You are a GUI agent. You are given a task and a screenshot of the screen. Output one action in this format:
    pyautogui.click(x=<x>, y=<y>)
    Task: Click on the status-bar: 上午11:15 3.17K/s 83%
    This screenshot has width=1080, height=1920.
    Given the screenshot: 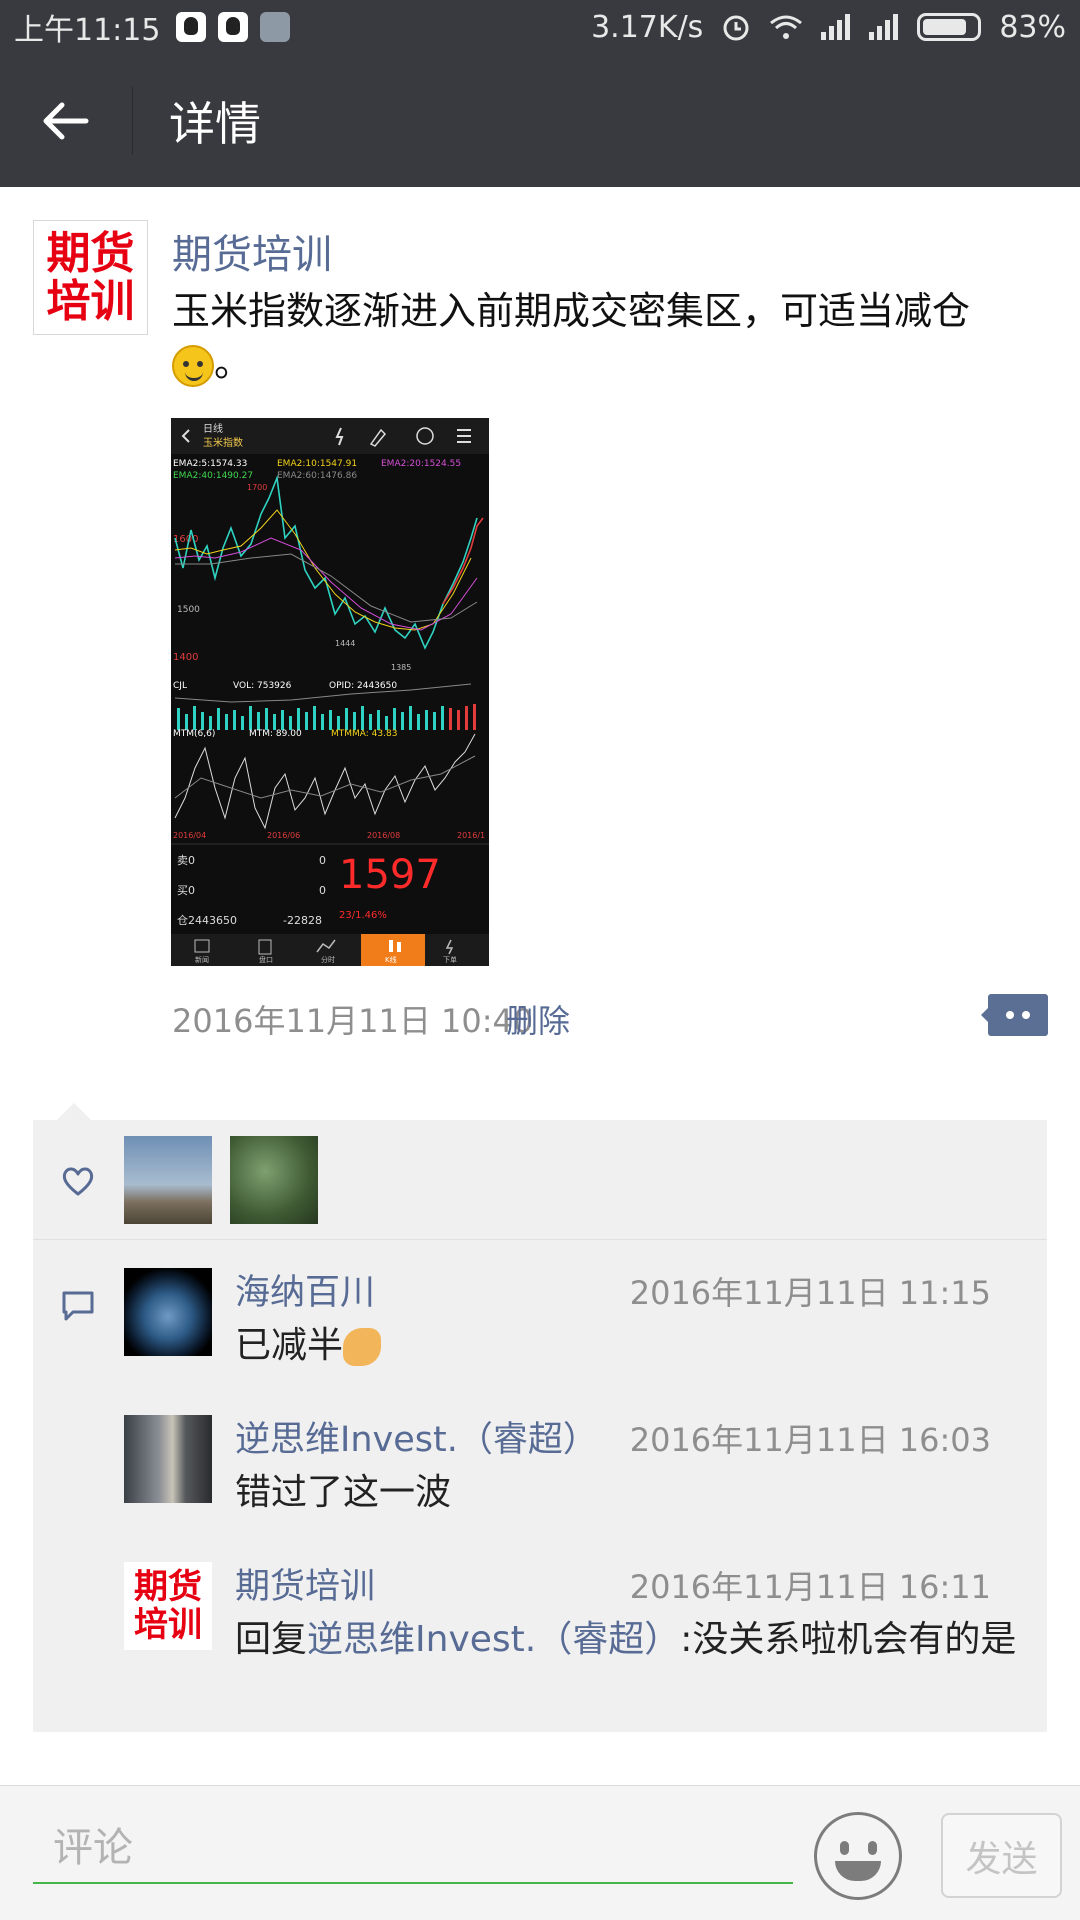 What is the action you would take?
    pyautogui.click(x=540, y=27)
    